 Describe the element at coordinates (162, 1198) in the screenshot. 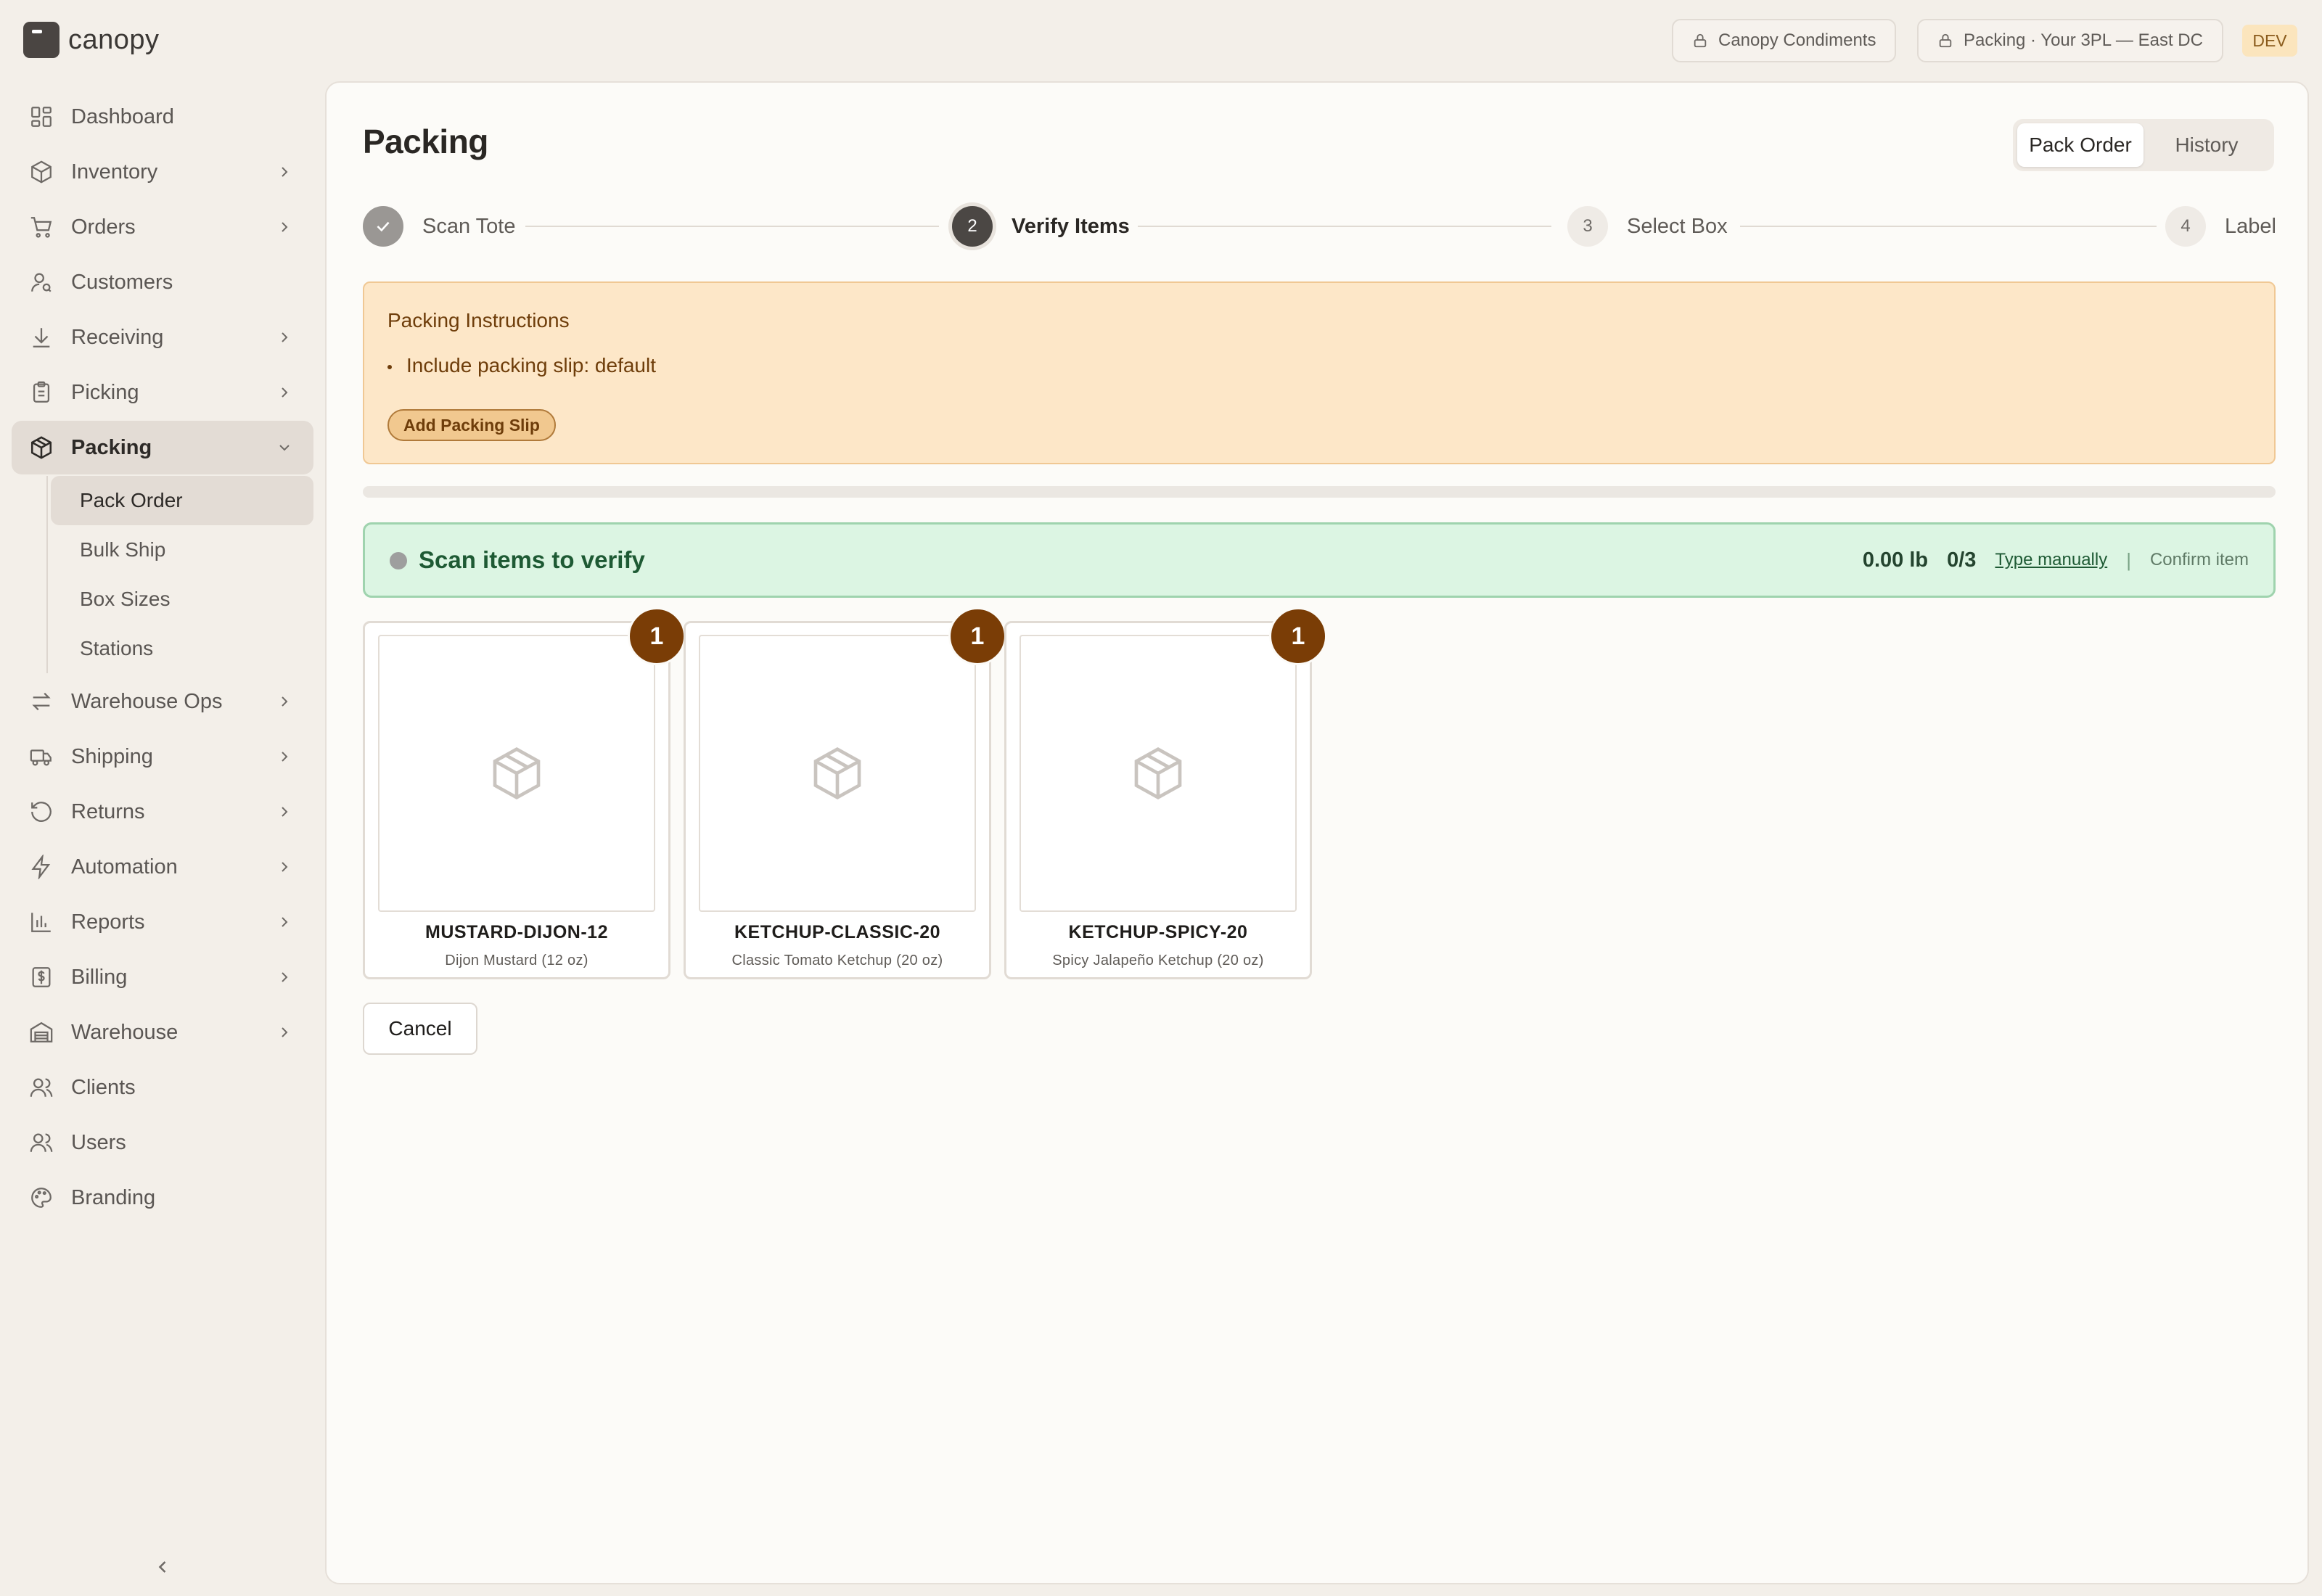

I see `sidebar-item-branding: Branding` at that location.